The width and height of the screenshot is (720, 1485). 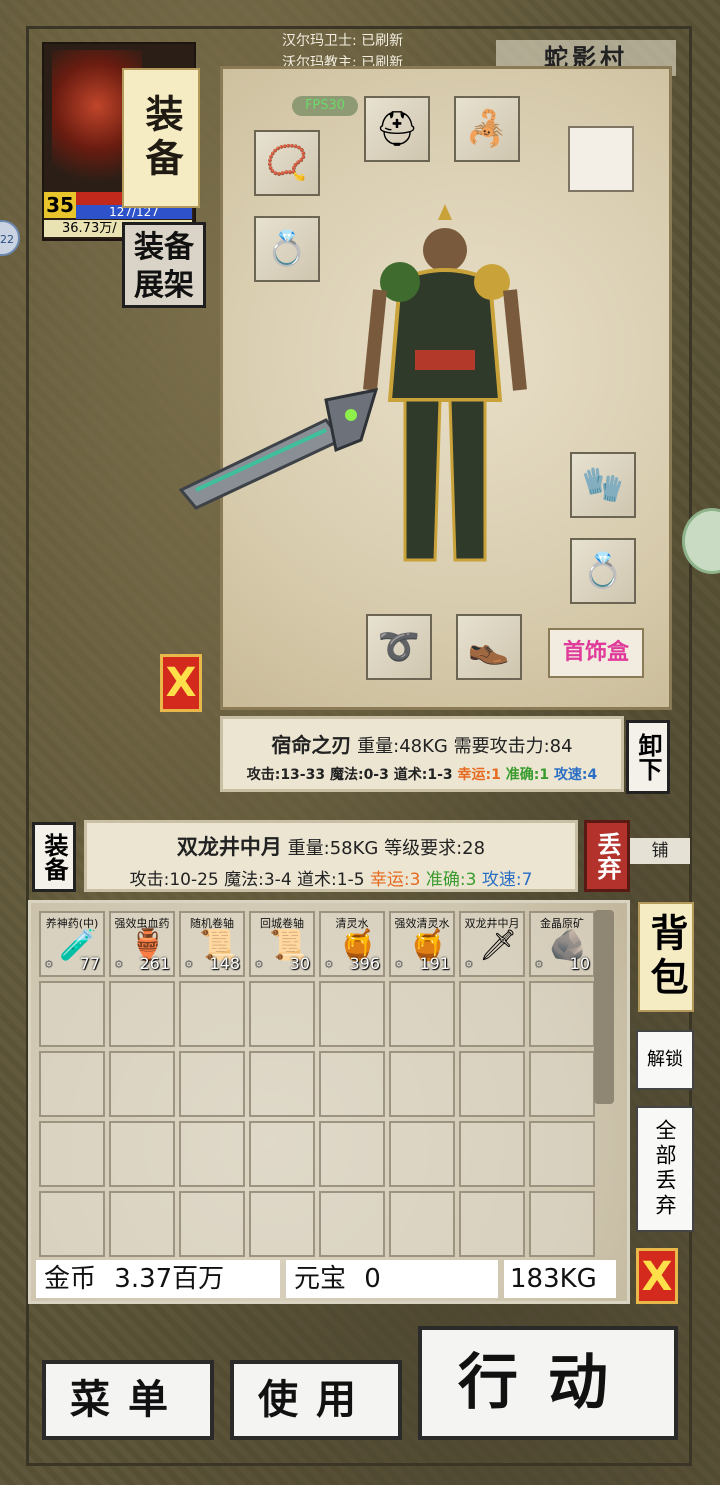 I want to click on close-equipment-button: X, so click(x=181, y=683).